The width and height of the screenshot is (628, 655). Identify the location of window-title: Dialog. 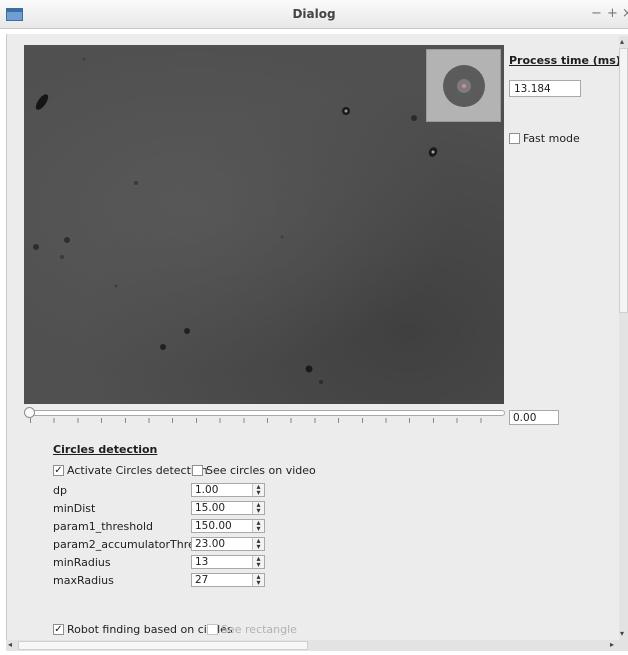
(314, 14).